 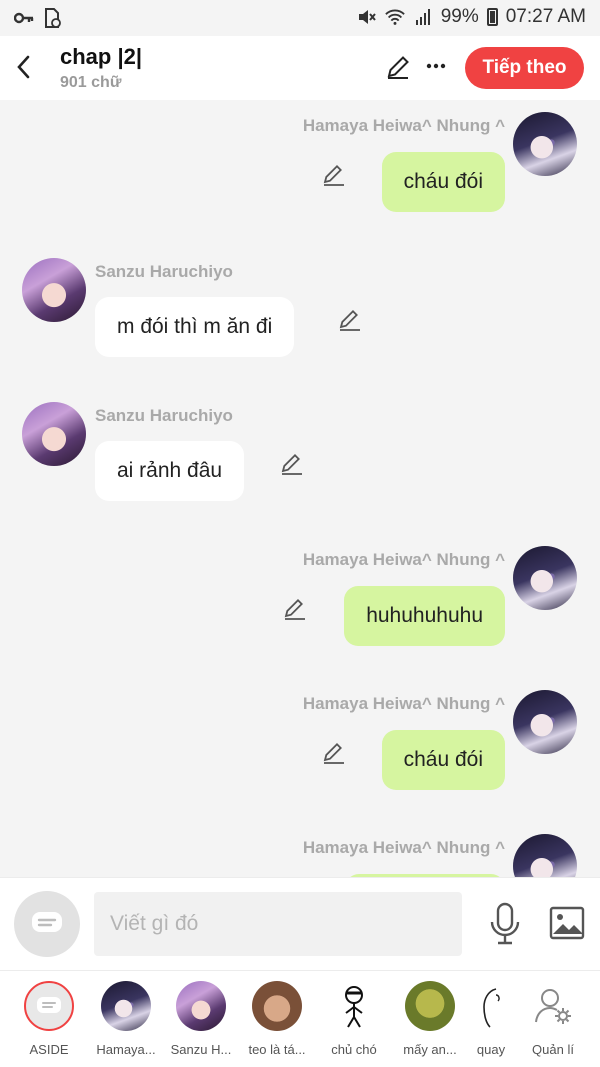 I want to click on chat-bubble-icon, so click(x=47, y=922).